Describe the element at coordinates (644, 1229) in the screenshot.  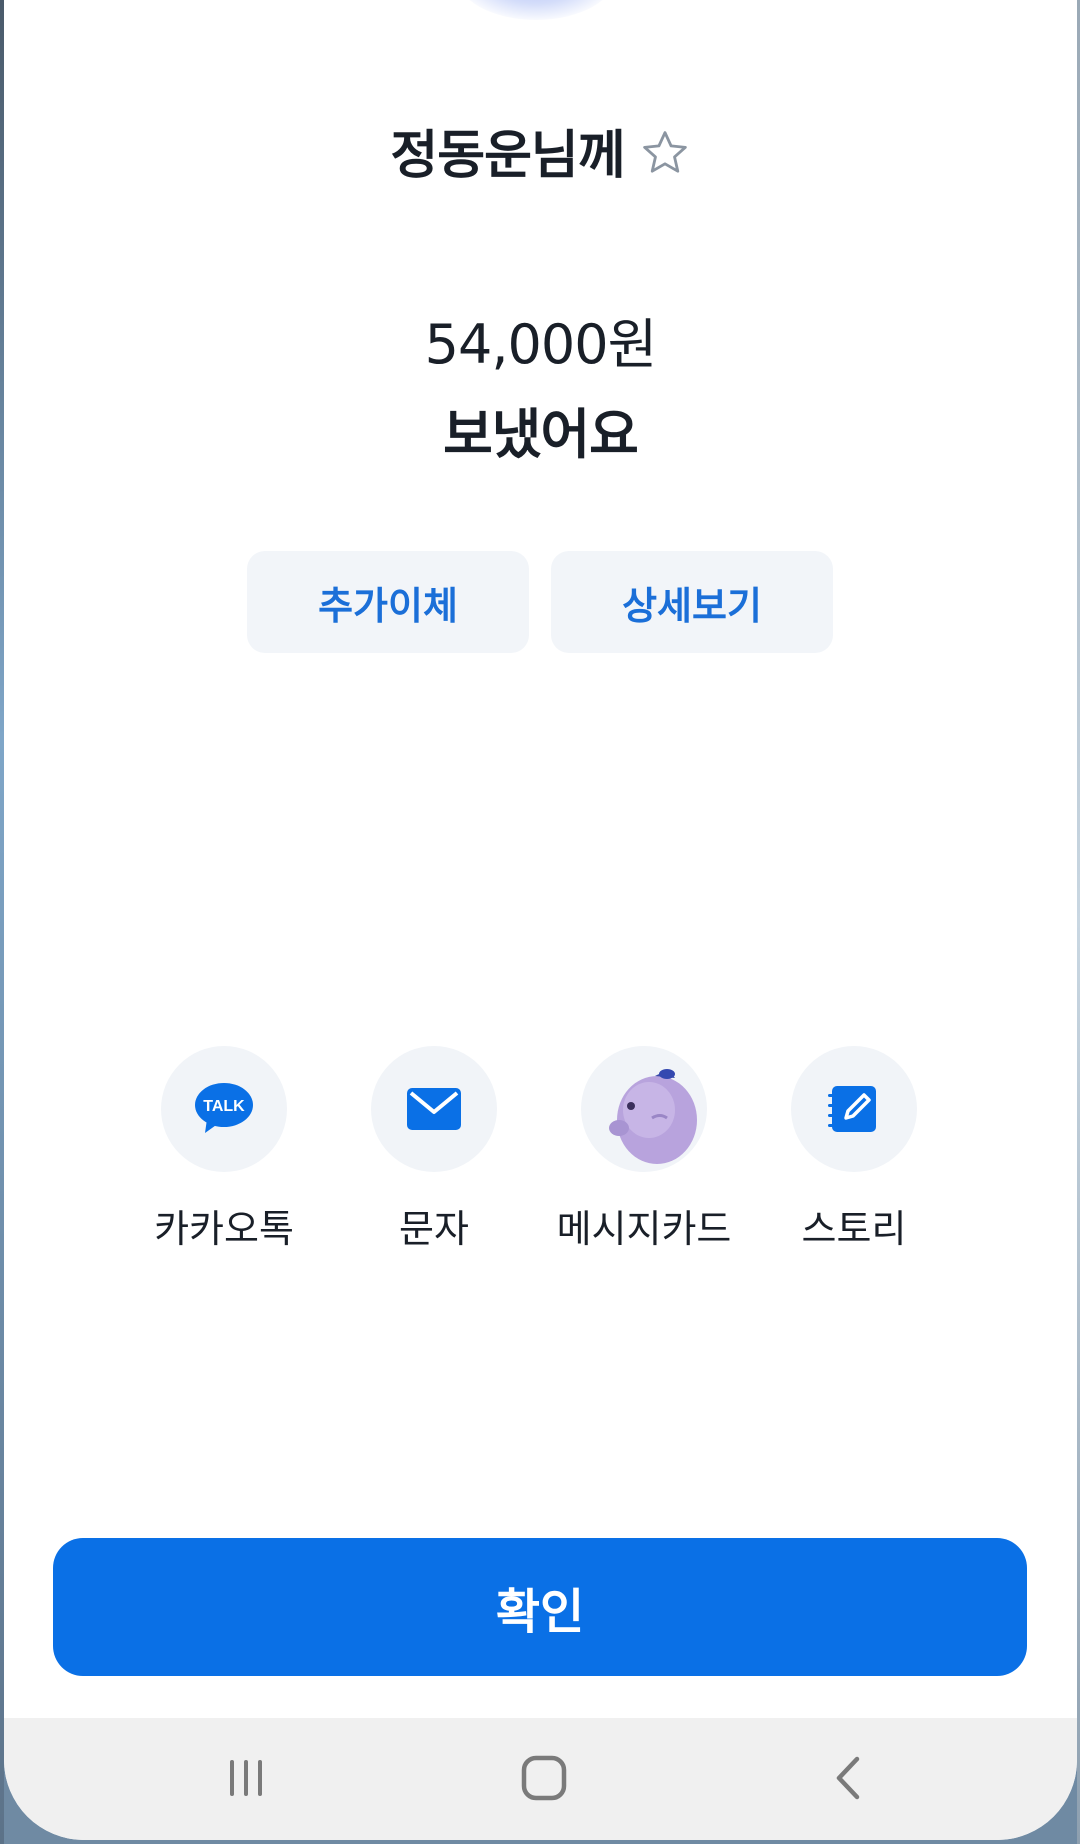
I see `share-label: 메시지카드` at that location.